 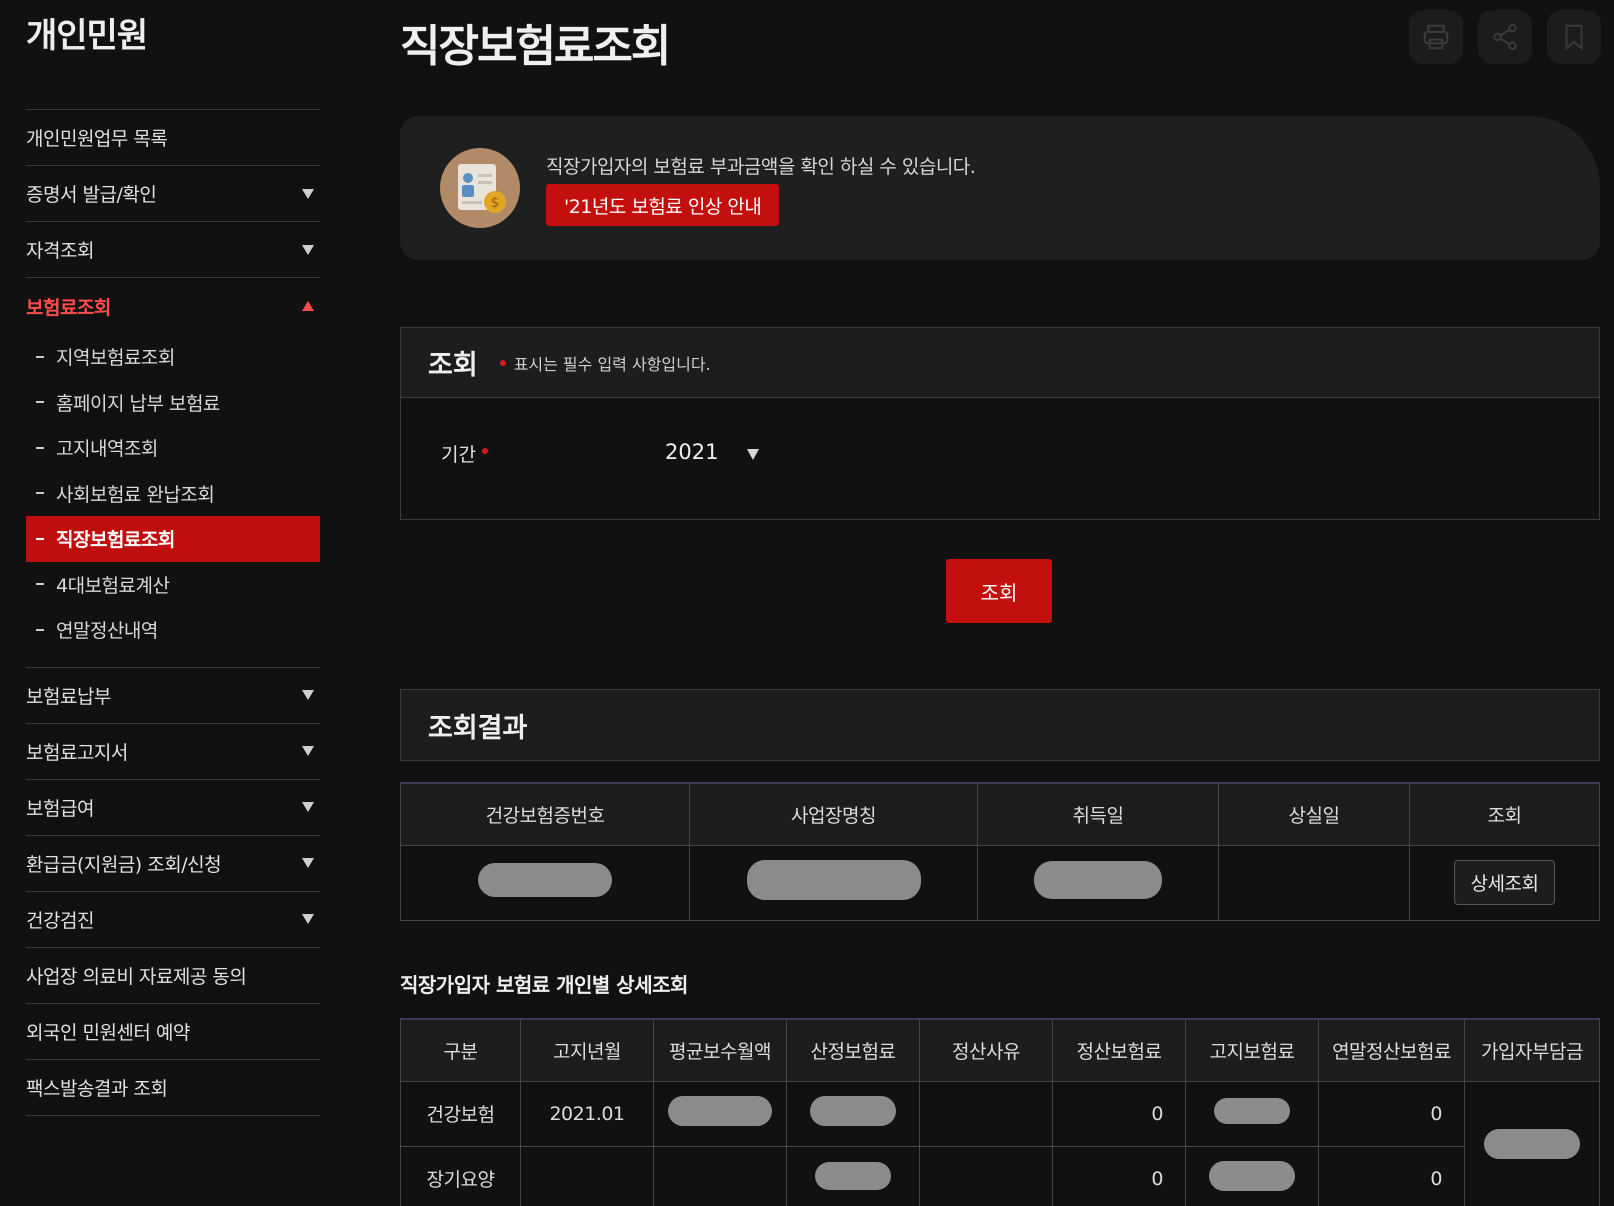 I want to click on required-dot-icon, so click(x=484, y=450).